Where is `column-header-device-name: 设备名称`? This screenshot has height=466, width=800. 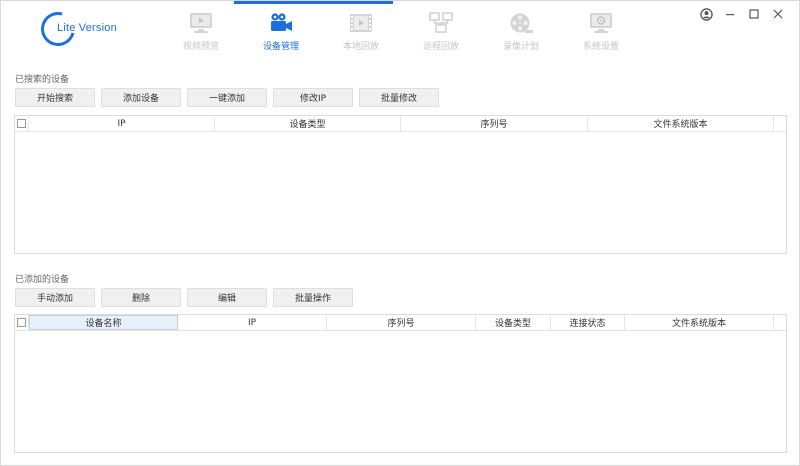 column-header-device-name: 设备名称 is located at coordinates (103, 322).